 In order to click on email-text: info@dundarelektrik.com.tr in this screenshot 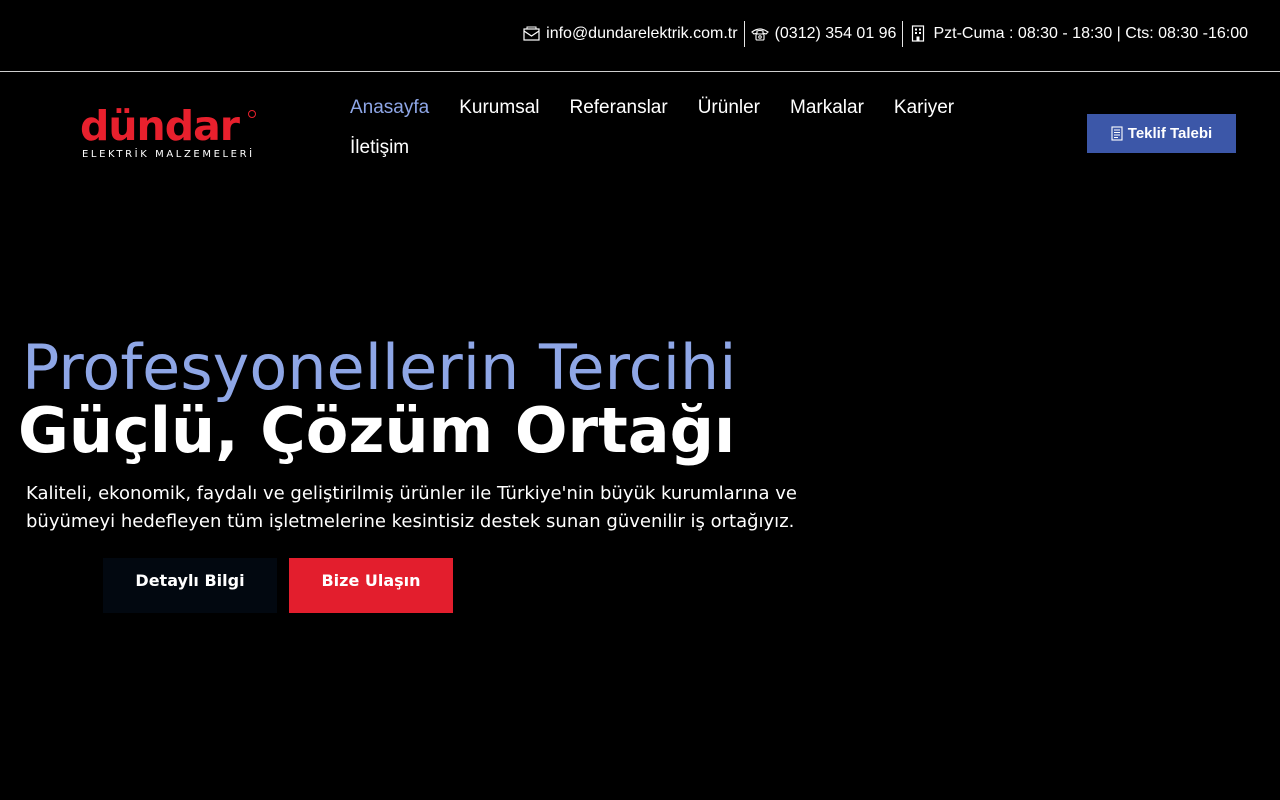, I will do `click(642, 33)`.